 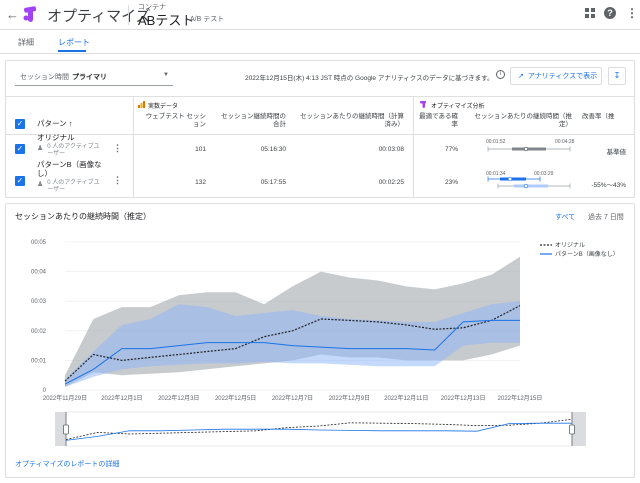 I want to click on avg-duration-value: 00:02:25, so click(x=391, y=182).